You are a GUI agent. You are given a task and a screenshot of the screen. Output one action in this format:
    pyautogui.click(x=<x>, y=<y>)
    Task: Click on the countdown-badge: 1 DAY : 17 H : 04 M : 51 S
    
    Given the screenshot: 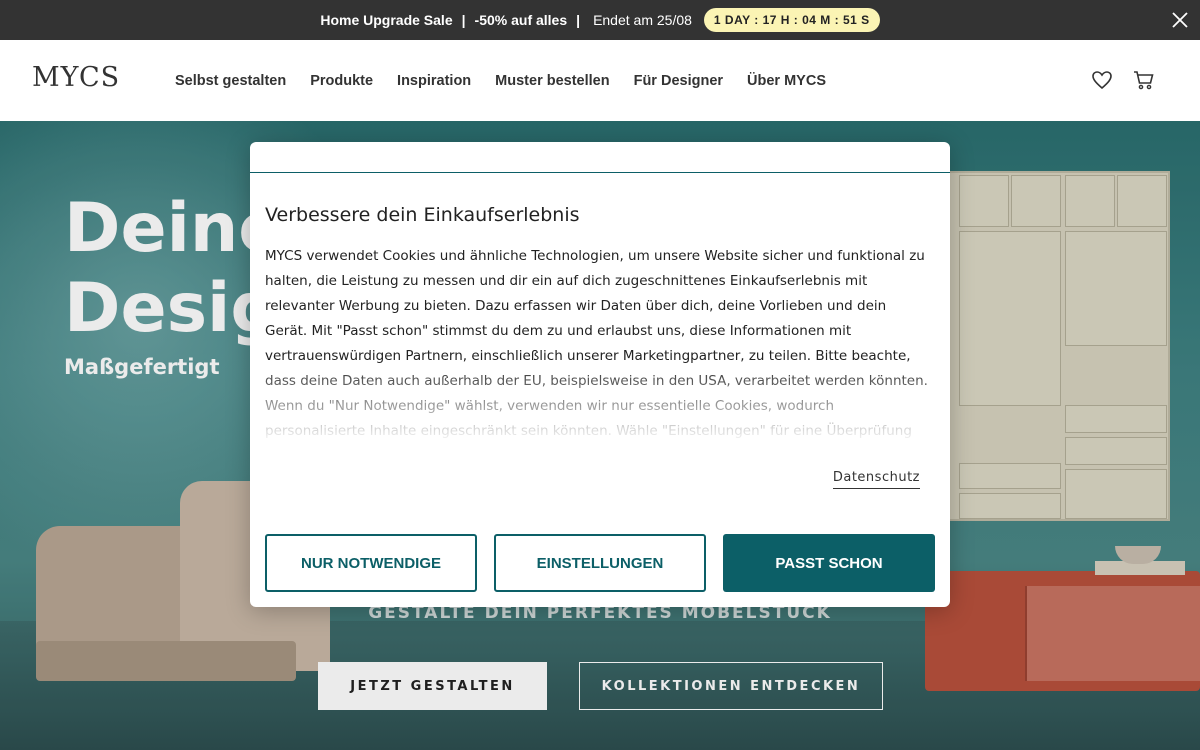 What is the action you would take?
    pyautogui.click(x=791, y=20)
    